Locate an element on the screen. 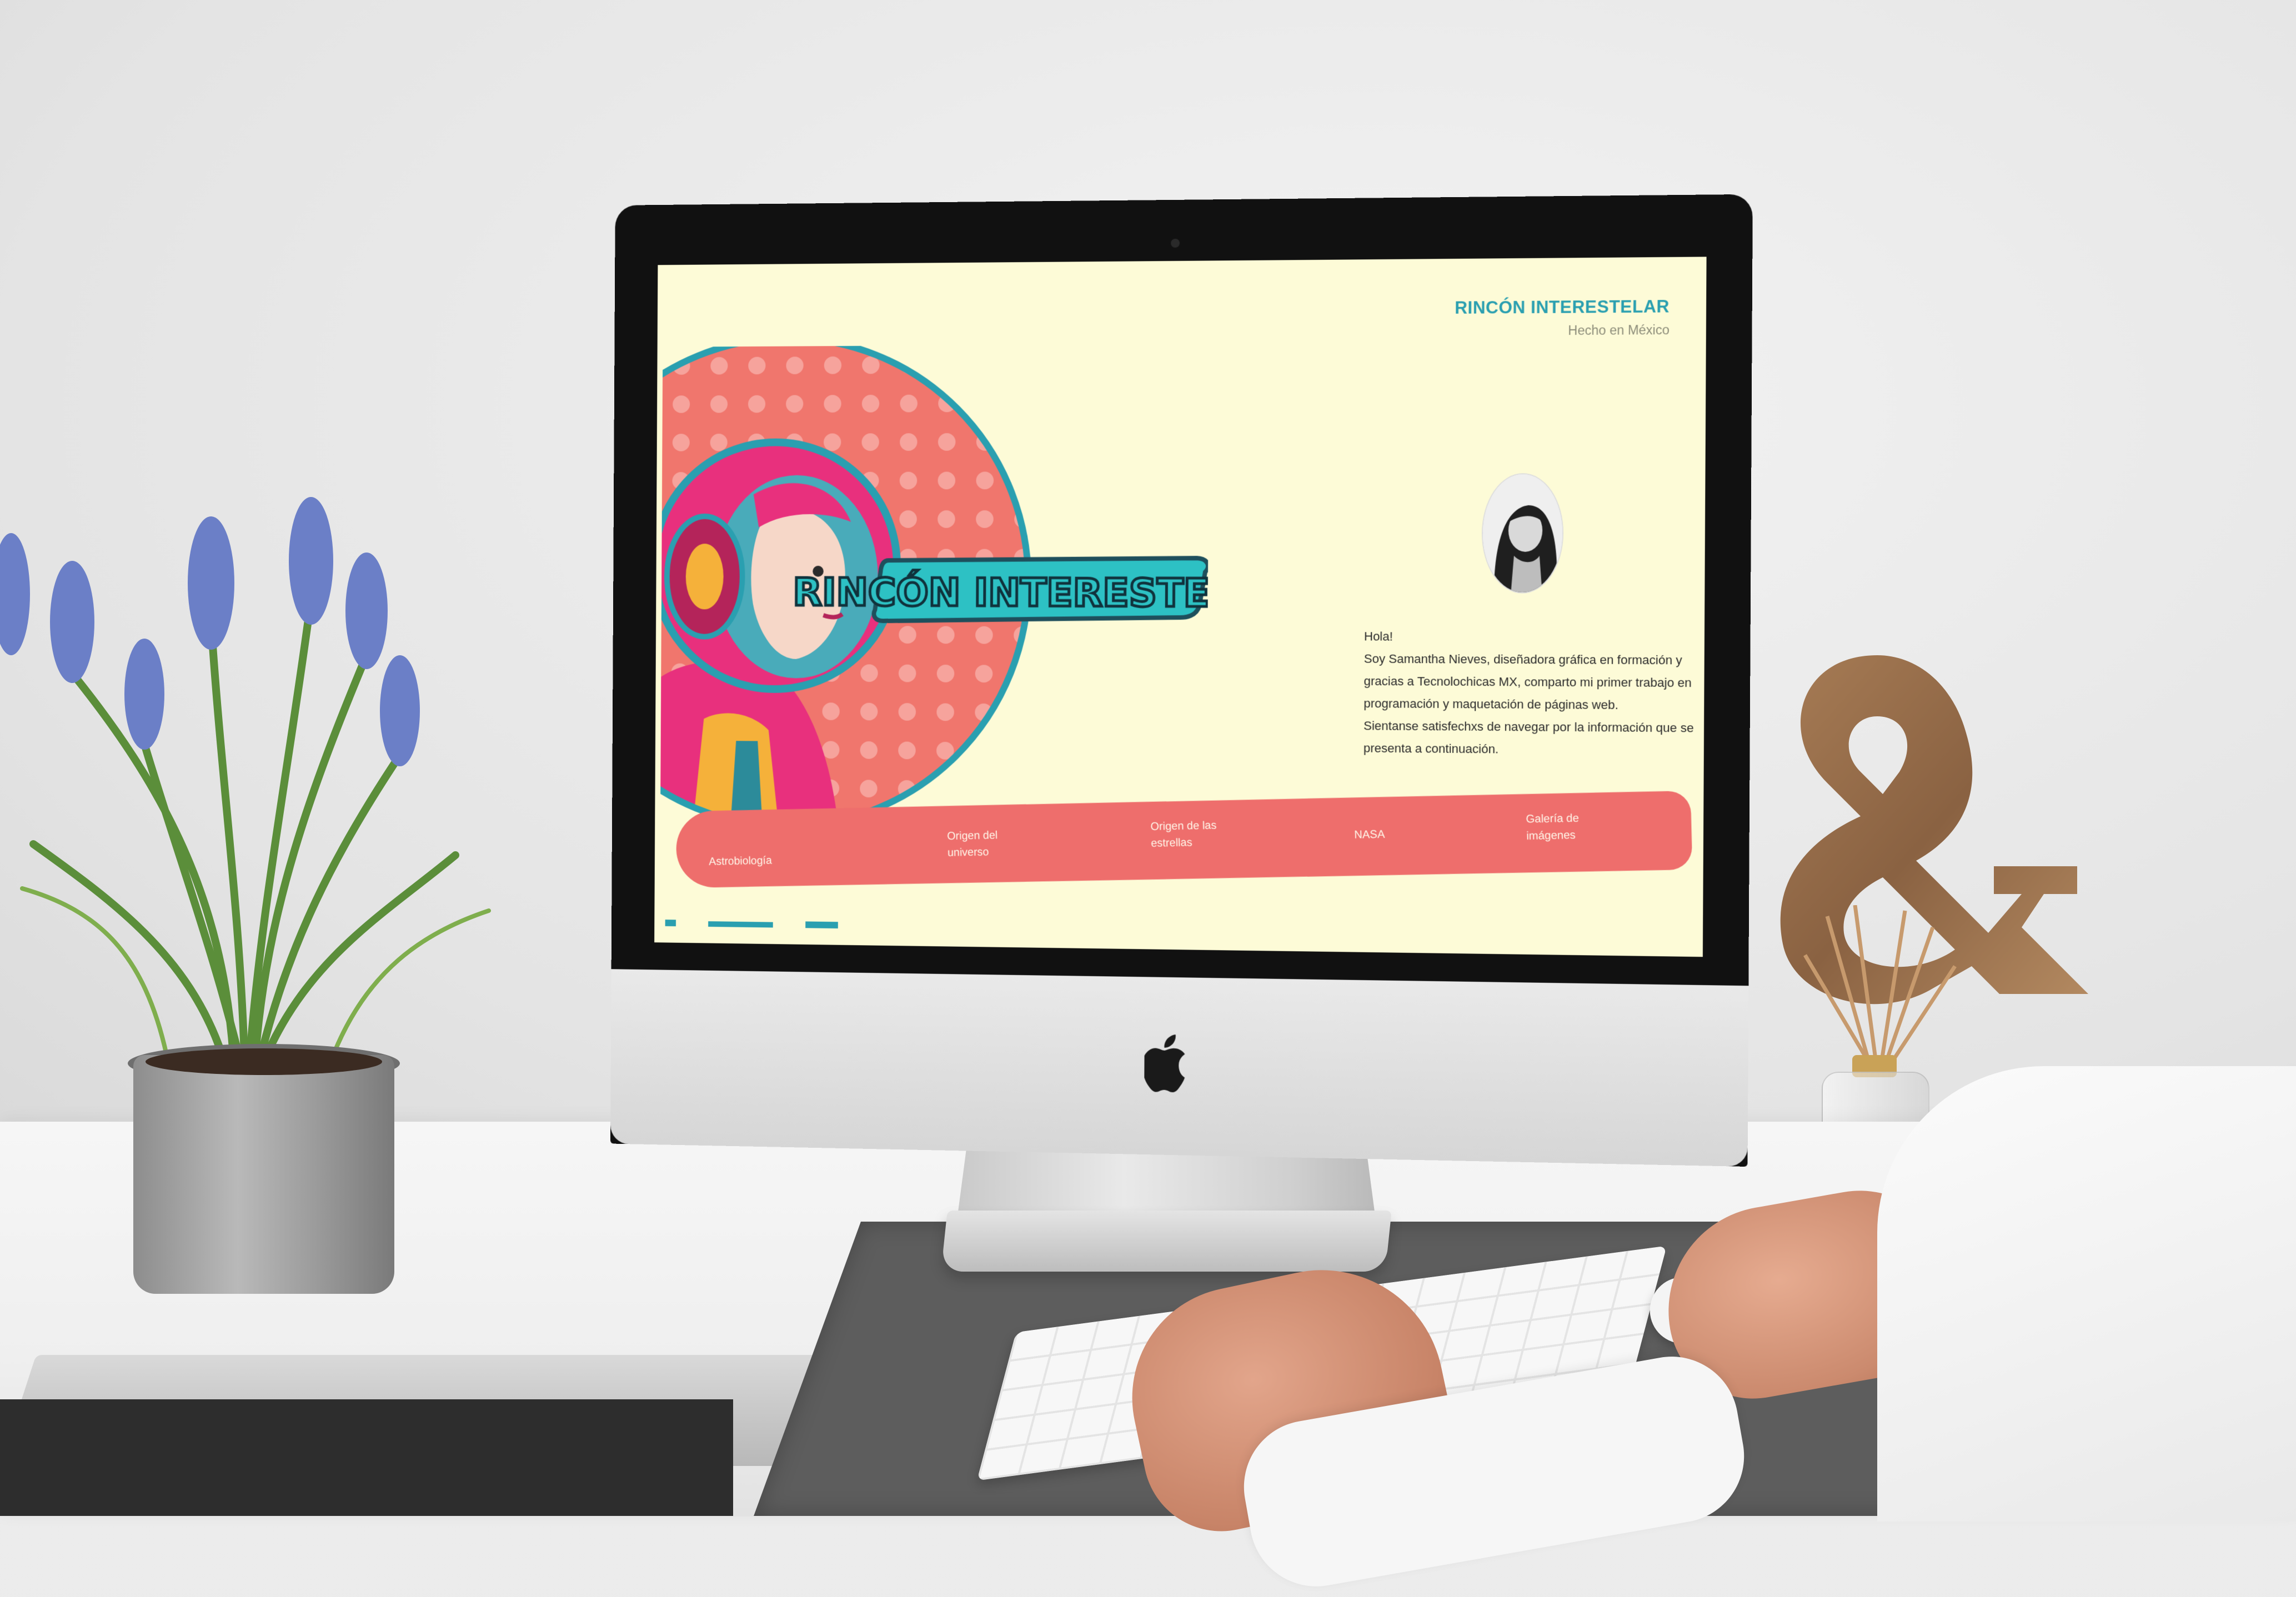 This screenshot has width=2296, height=1597. astronaut-illustration: RINCÓN INTERESTELAR is located at coordinates (934, 589).